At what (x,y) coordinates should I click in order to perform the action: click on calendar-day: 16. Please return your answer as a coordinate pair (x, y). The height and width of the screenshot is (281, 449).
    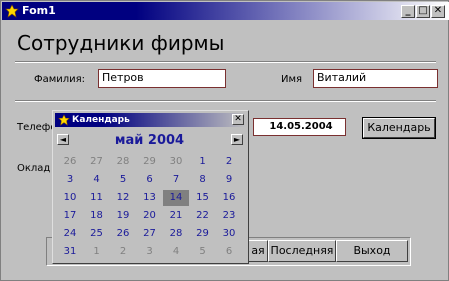
    Looking at the image, I should click on (229, 198).